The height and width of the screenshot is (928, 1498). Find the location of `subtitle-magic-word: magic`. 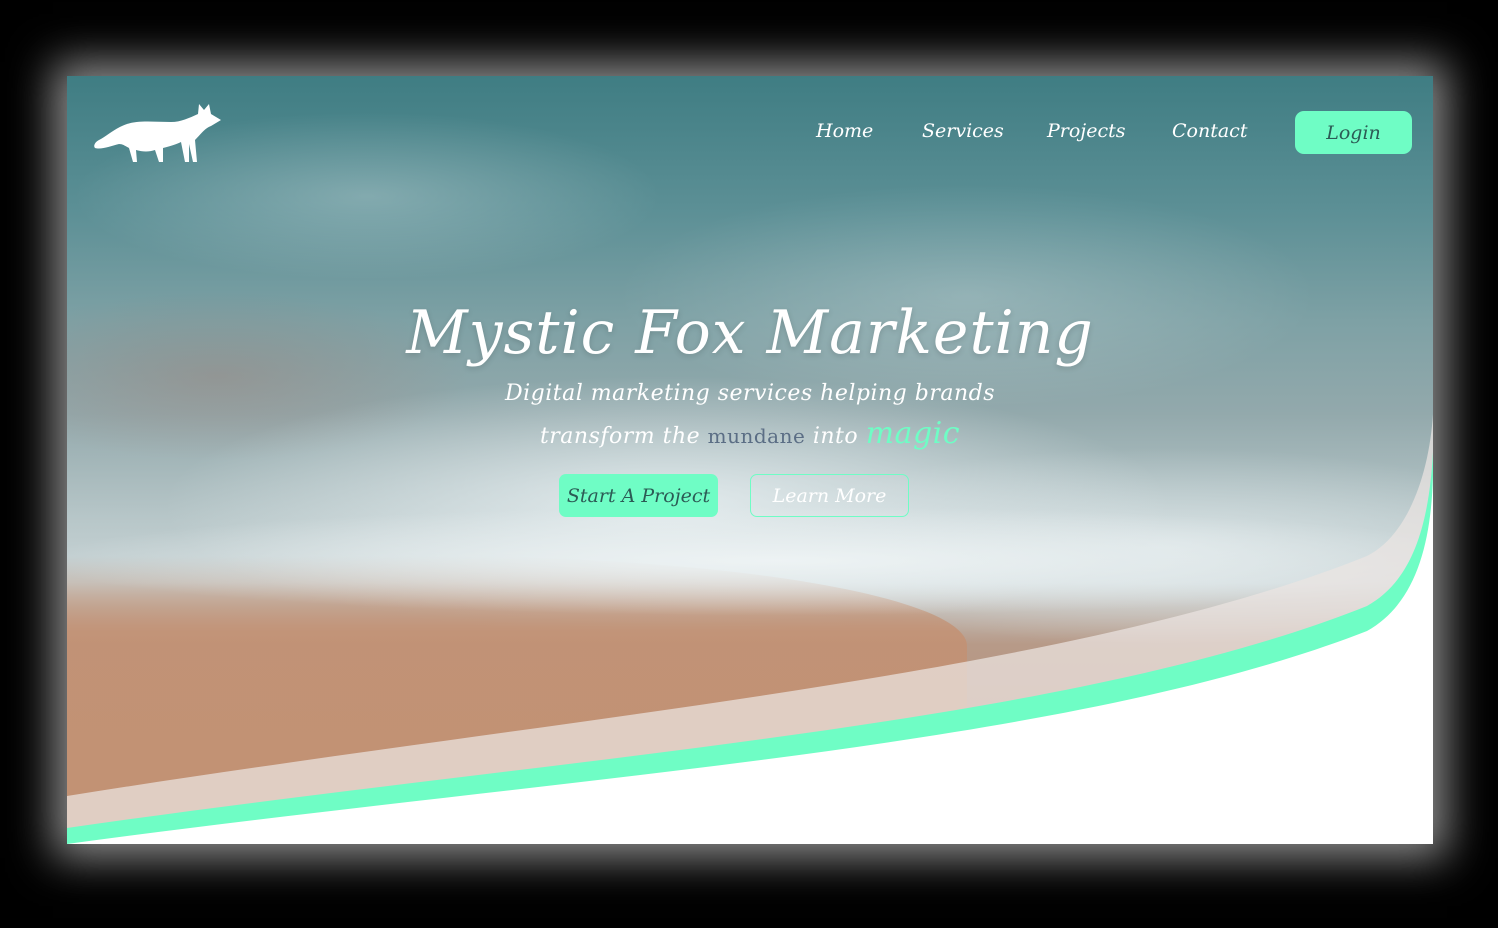

subtitle-magic-word: magic is located at coordinates (913, 433).